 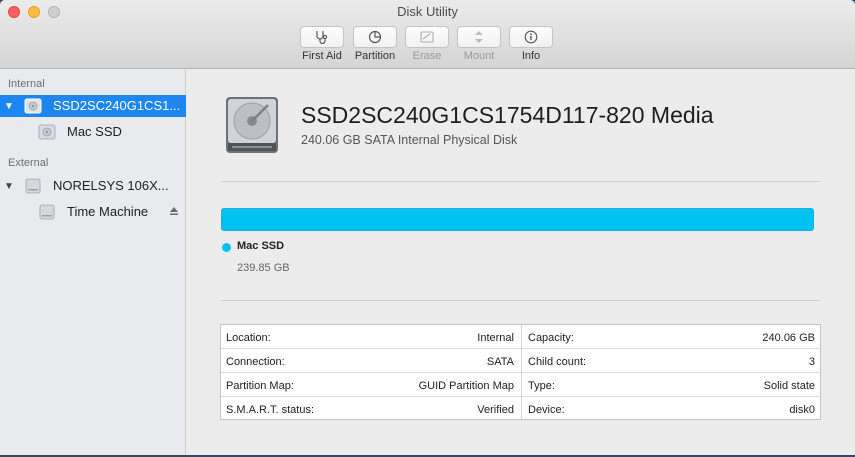 I want to click on external-volume-icon, so click(x=47, y=212).